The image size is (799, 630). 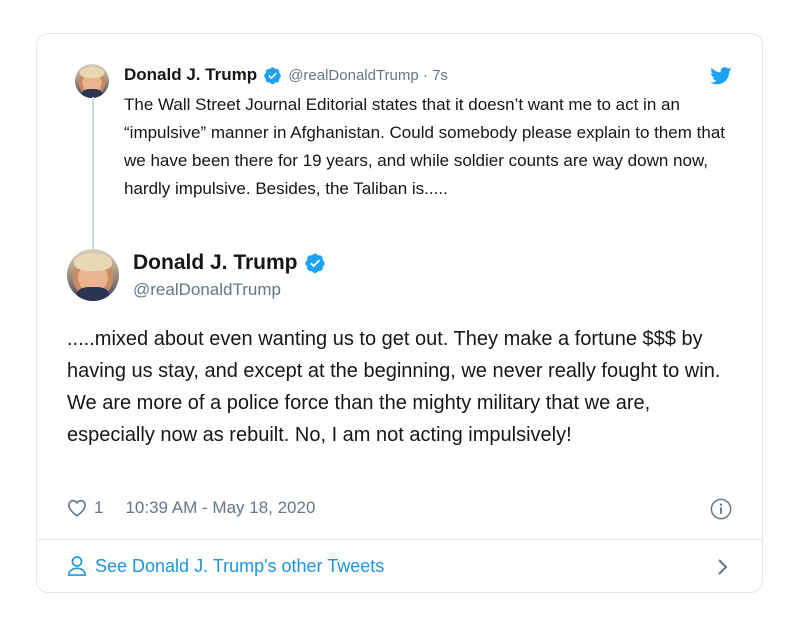 I want to click on heart-icon, so click(x=77, y=508).